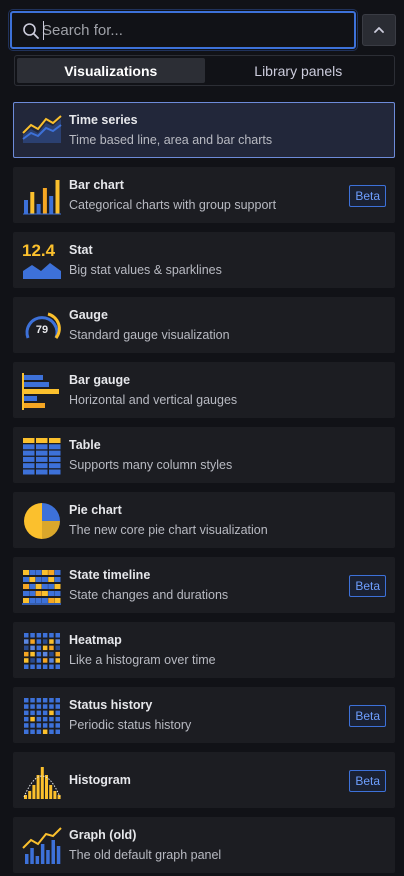 The image size is (404, 876). I want to click on gauge-icon: 79, so click(43, 325).